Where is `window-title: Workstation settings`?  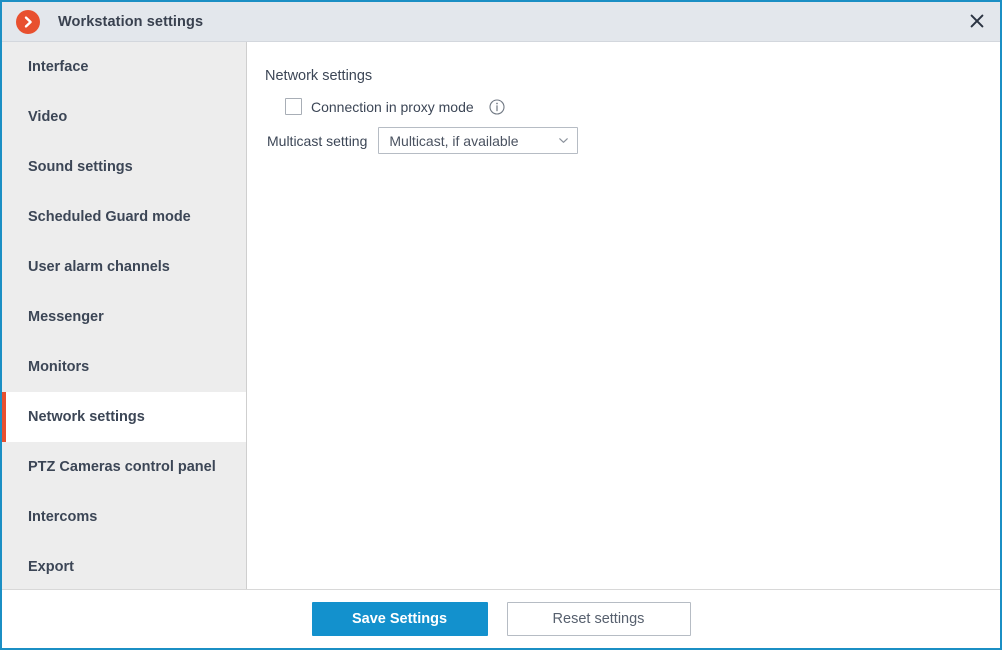
window-title: Workstation settings is located at coordinates (131, 21).